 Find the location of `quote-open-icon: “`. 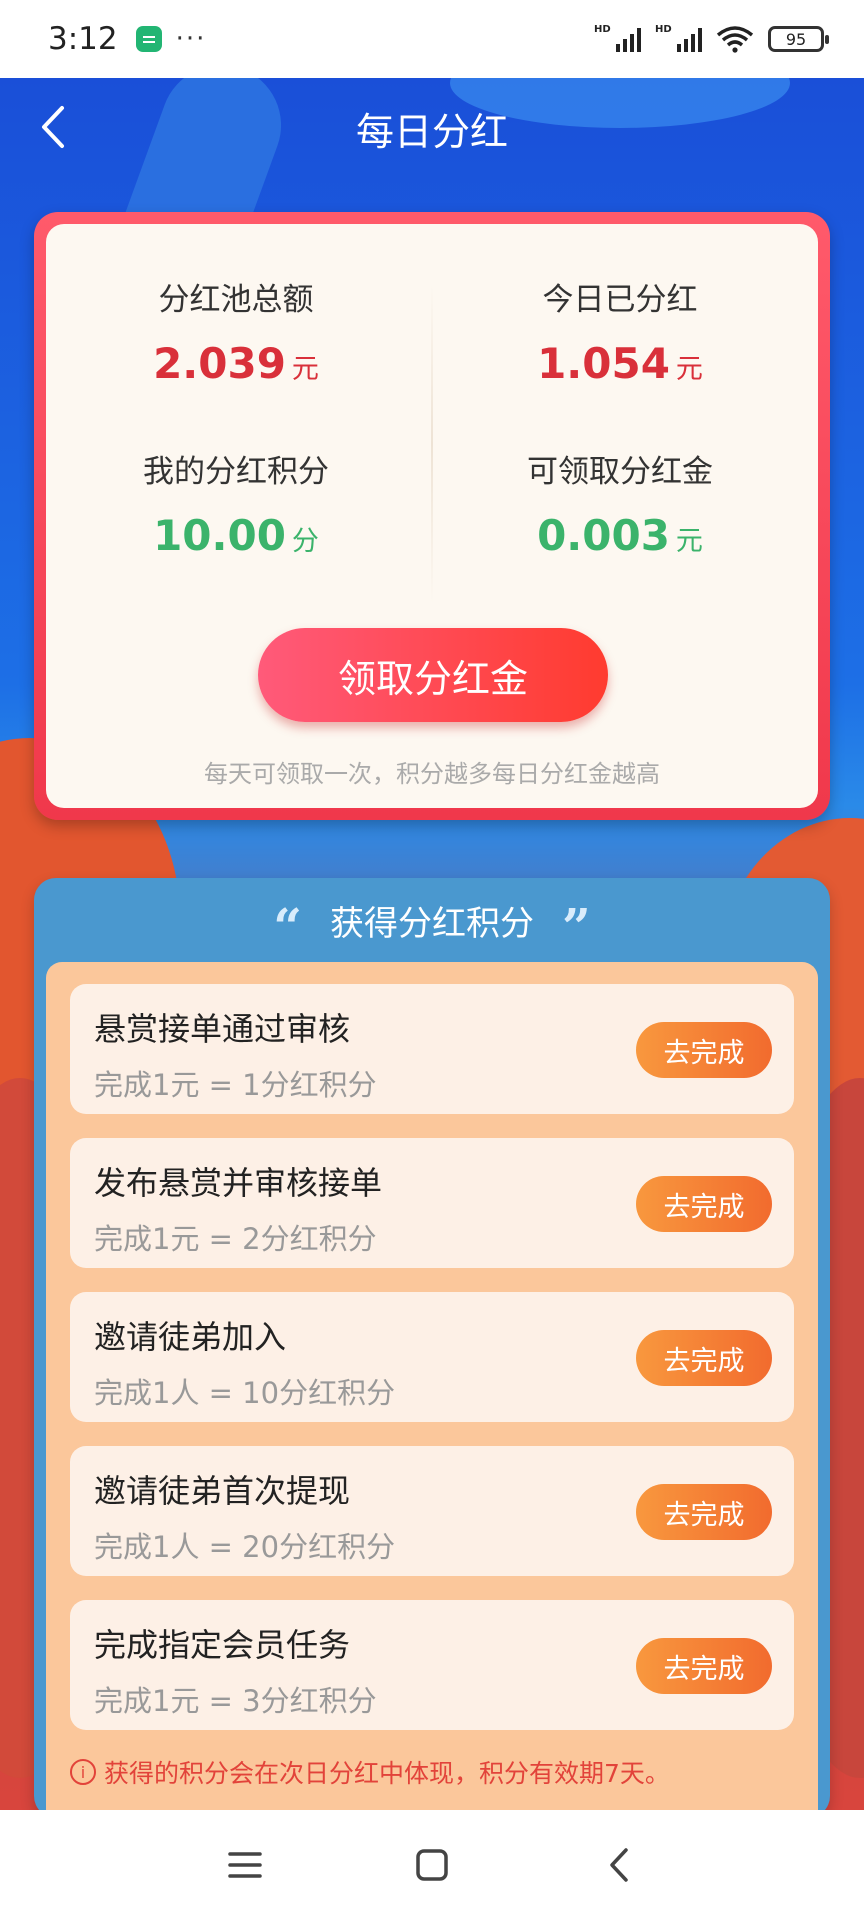

quote-open-icon: “ is located at coordinates (287, 926).